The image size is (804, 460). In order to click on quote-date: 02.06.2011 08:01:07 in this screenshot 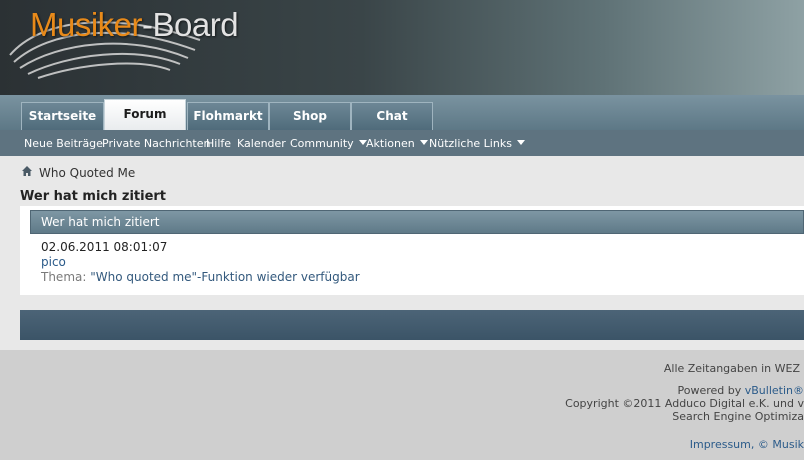, I will do `click(104, 247)`.